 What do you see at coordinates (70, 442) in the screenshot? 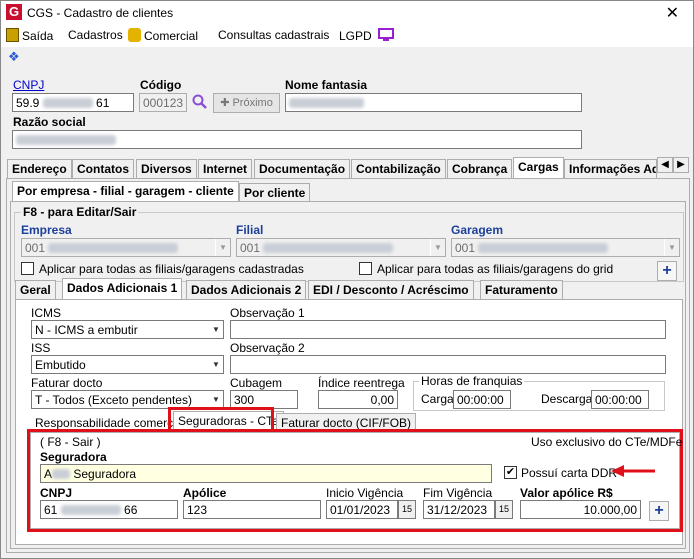
I see `seg-f8-caption: ( F8 - Sair )` at bounding box center [70, 442].